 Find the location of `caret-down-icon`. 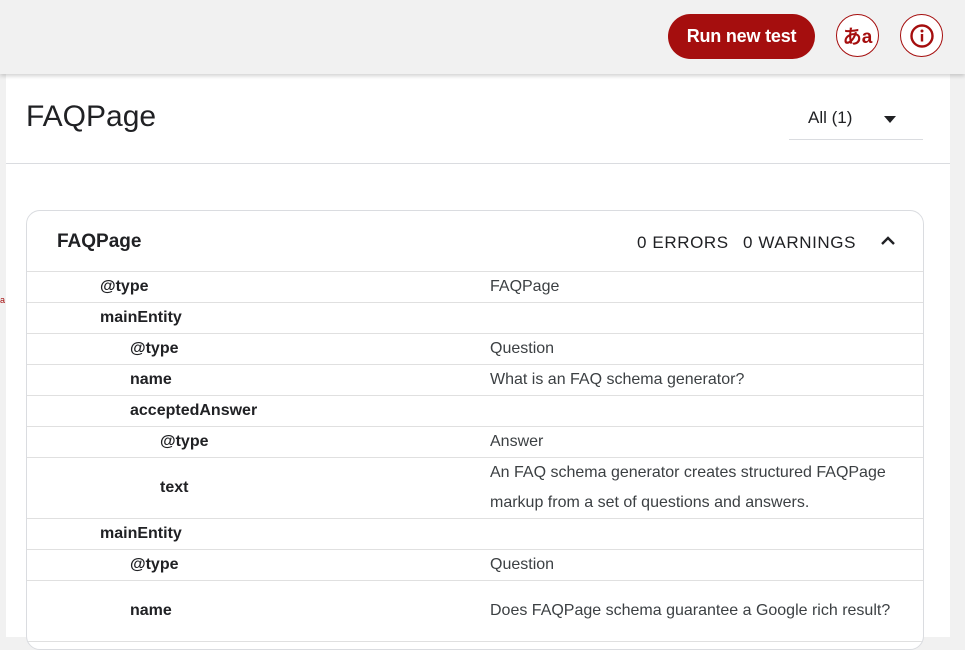

caret-down-icon is located at coordinates (890, 119).